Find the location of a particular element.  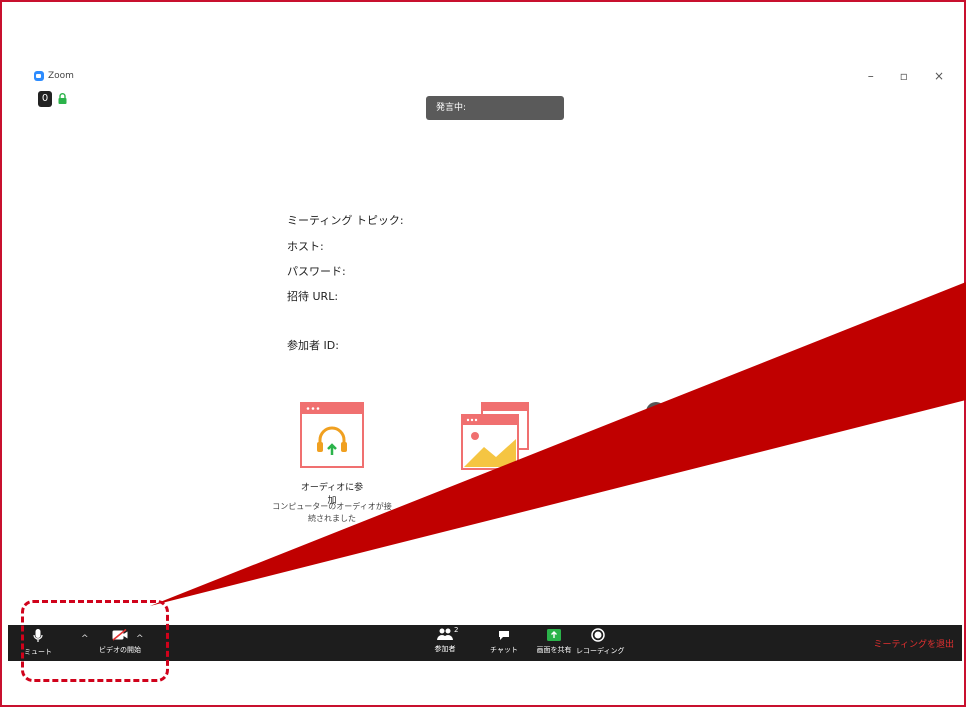

record-button: レコーディング is located at coordinates (600, 642).